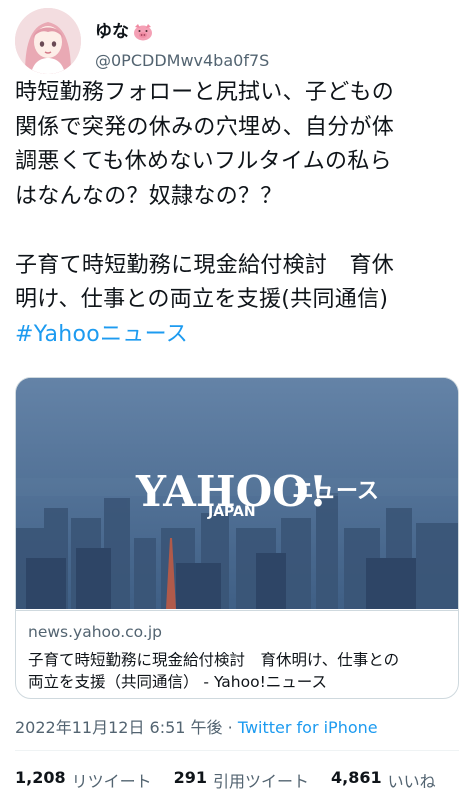 This screenshot has height=808, width=474. I want to click on timestamp: 2022年11月12日 6:51 午後, so click(119, 727).